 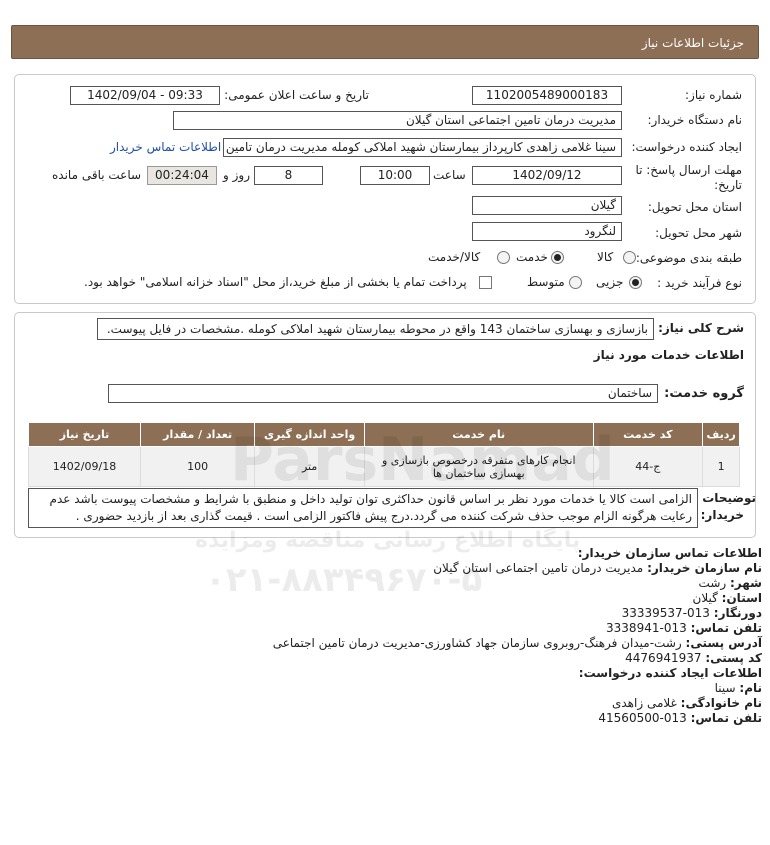 What do you see at coordinates (686, 703) in the screenshot?
I see `creator-last-name: نام خانوادگی: غلامی زاهدی` at bounding box center [686, 703].